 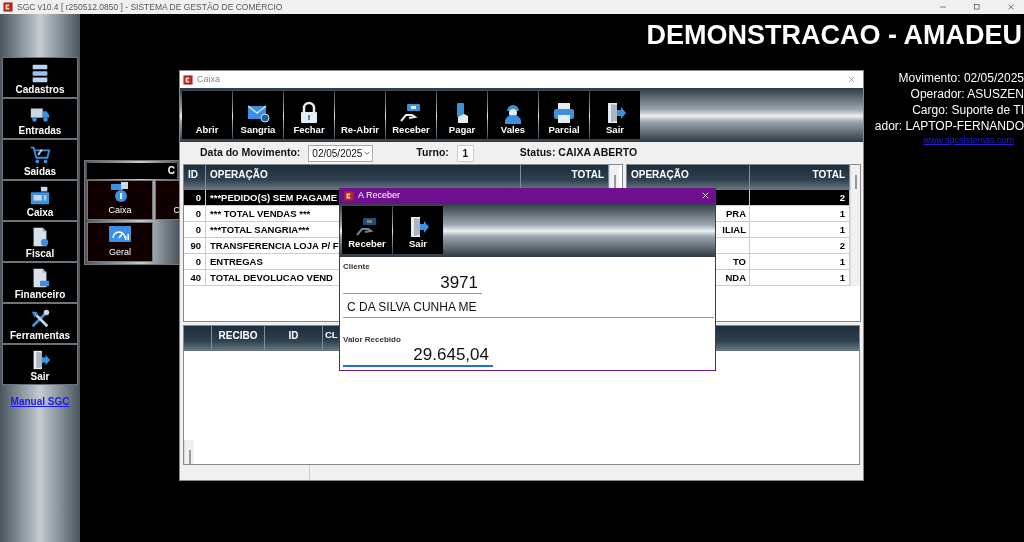 I want to click on sidebar-item: Fiscal, so click(x=40, y=241).